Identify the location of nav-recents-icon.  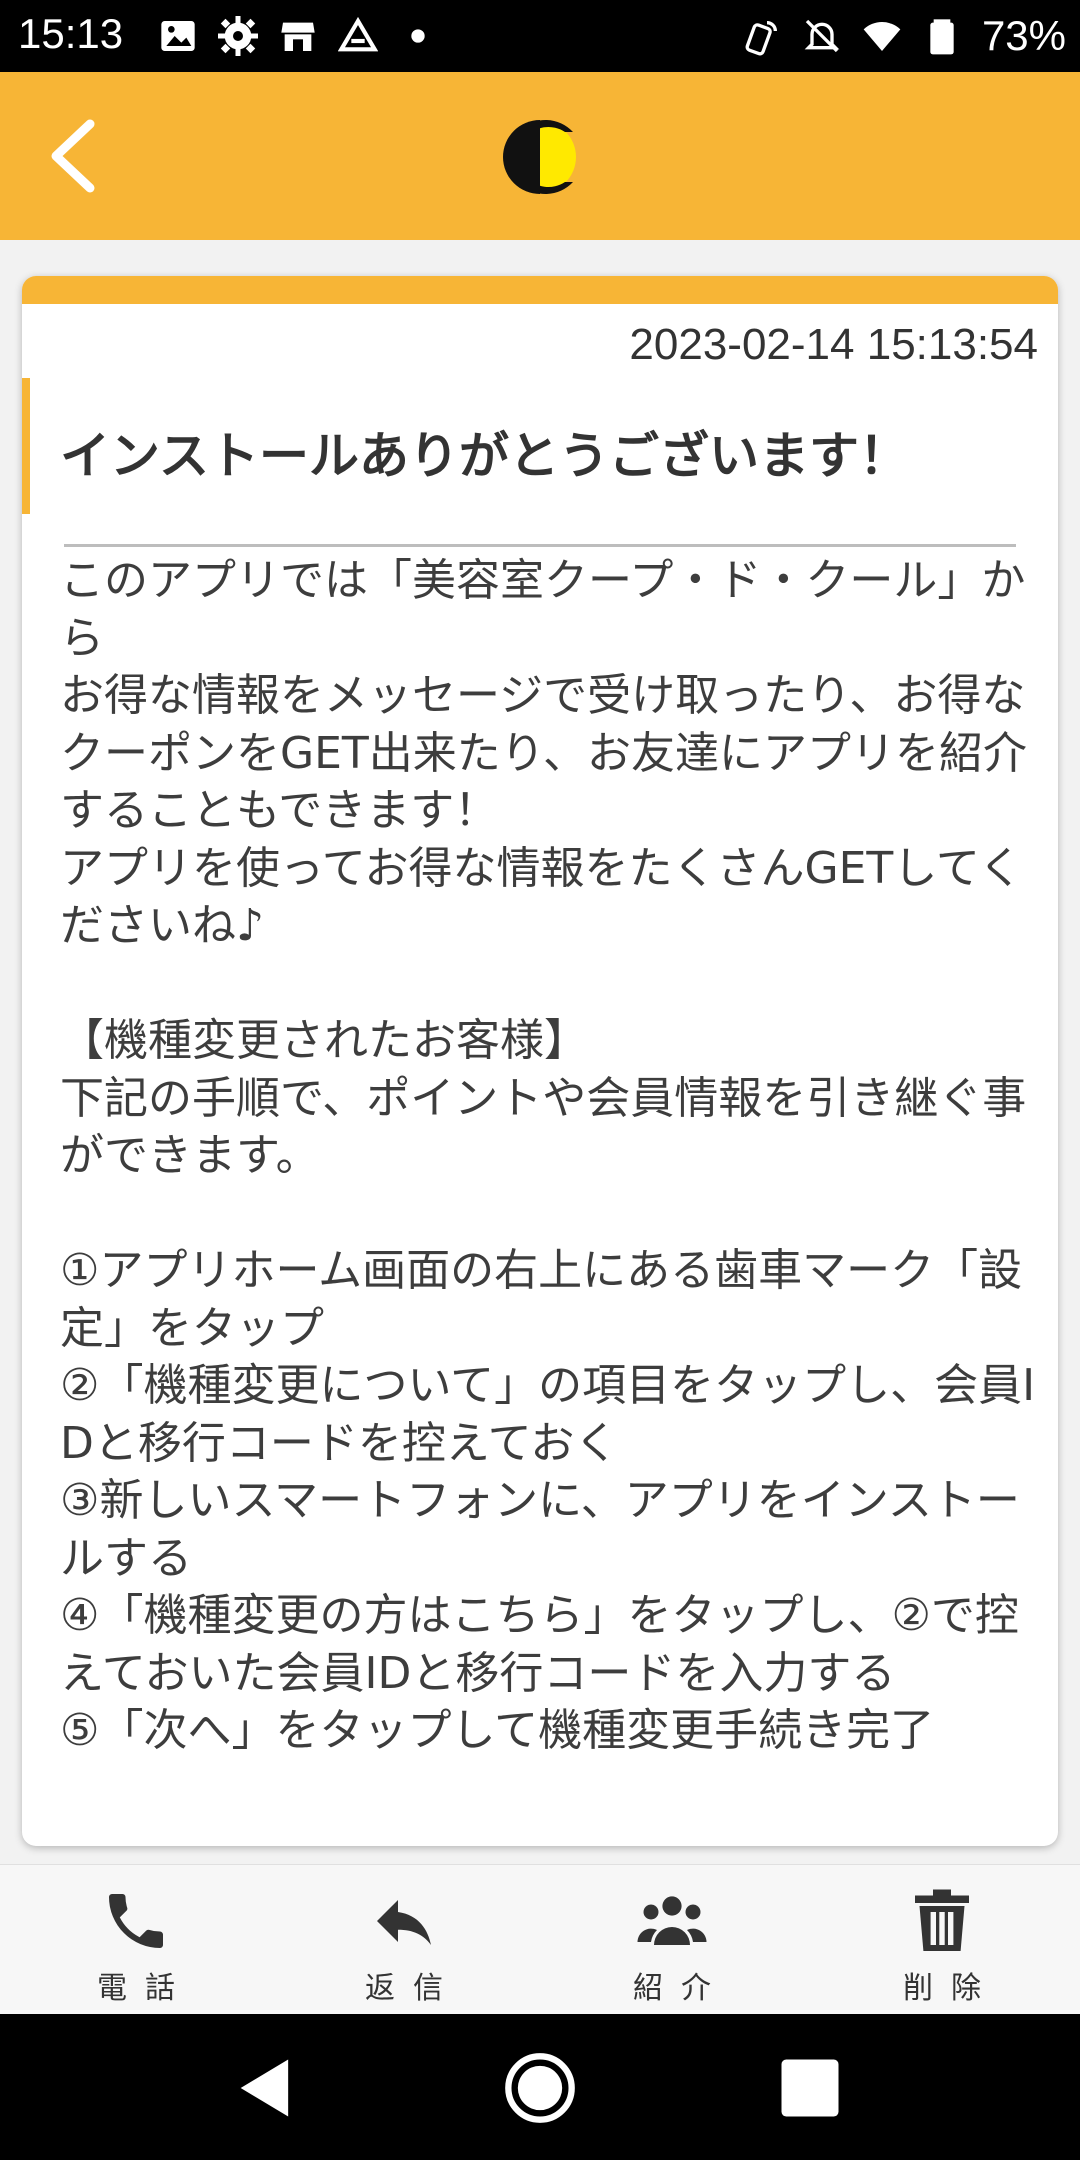
(810, 2088).